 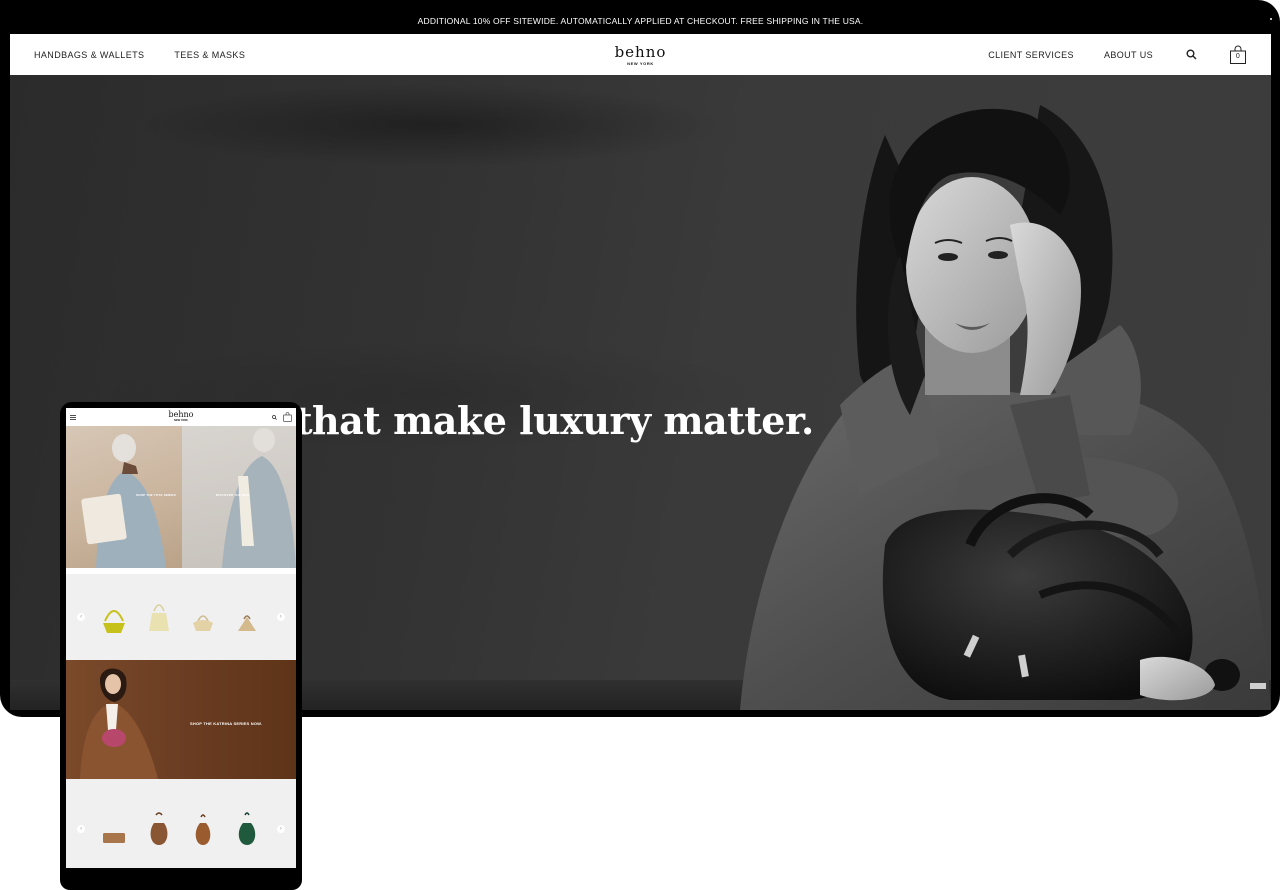 I want to click on mobile-logo-wordmark: behno, so click(x=181, y=414).